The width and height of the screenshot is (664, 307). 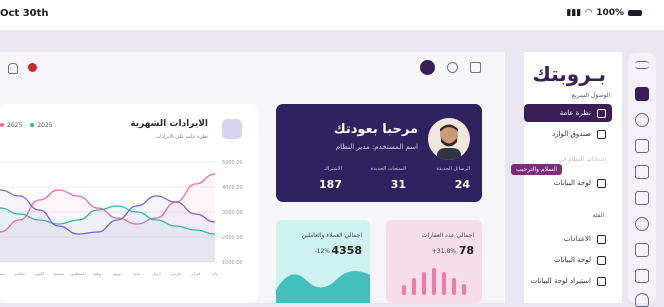 I want to click on welcome-title: مرحبا بعودتك, so click(x=375, y=129).